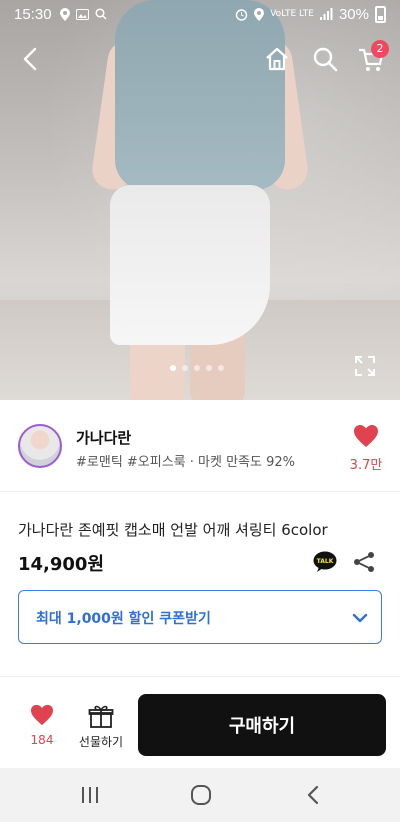 The width and height of the screenshot is (400, 822). Describe the element at coordinates (200, 14) in the screenshot. I see `status-bar: 15:30 VoLTE LTE 30%` at that location.